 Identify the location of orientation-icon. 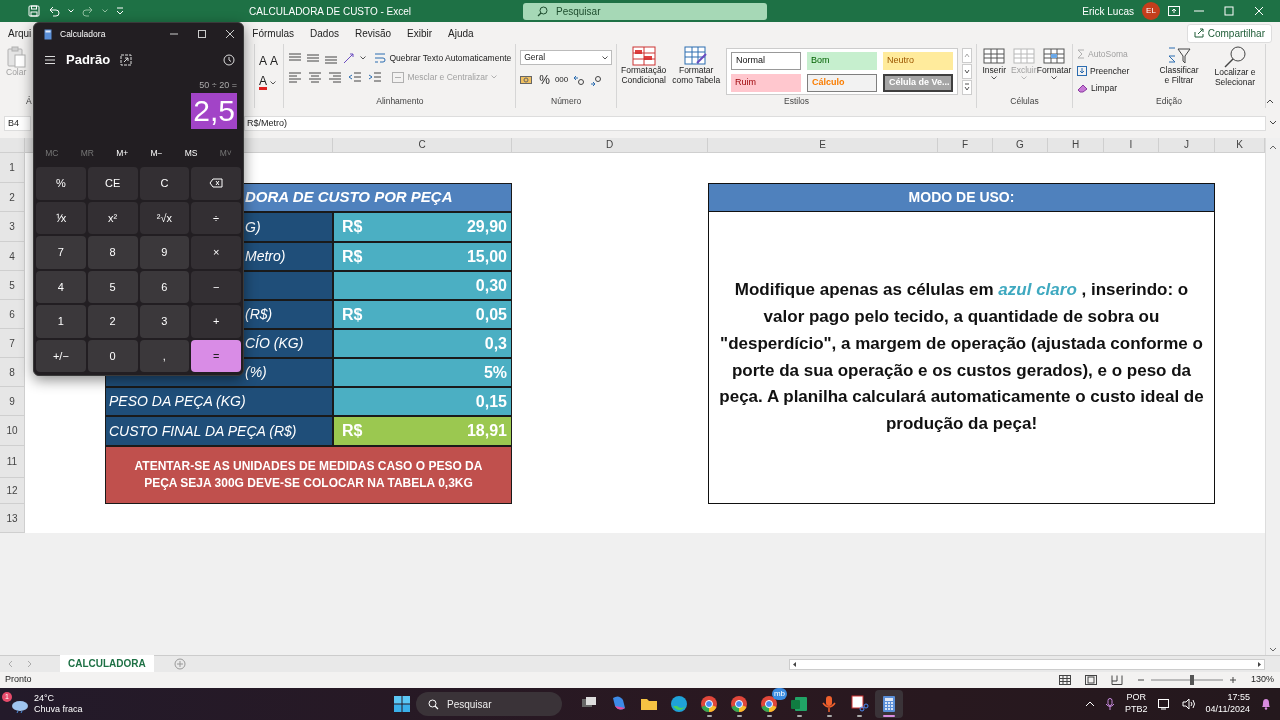
(349, 58).